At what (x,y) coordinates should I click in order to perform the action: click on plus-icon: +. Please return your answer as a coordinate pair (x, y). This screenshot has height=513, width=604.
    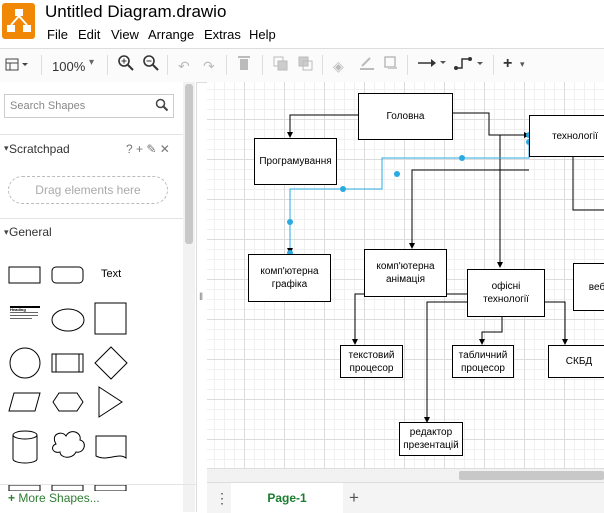
    Looking at the image, I should click on (13, 498).